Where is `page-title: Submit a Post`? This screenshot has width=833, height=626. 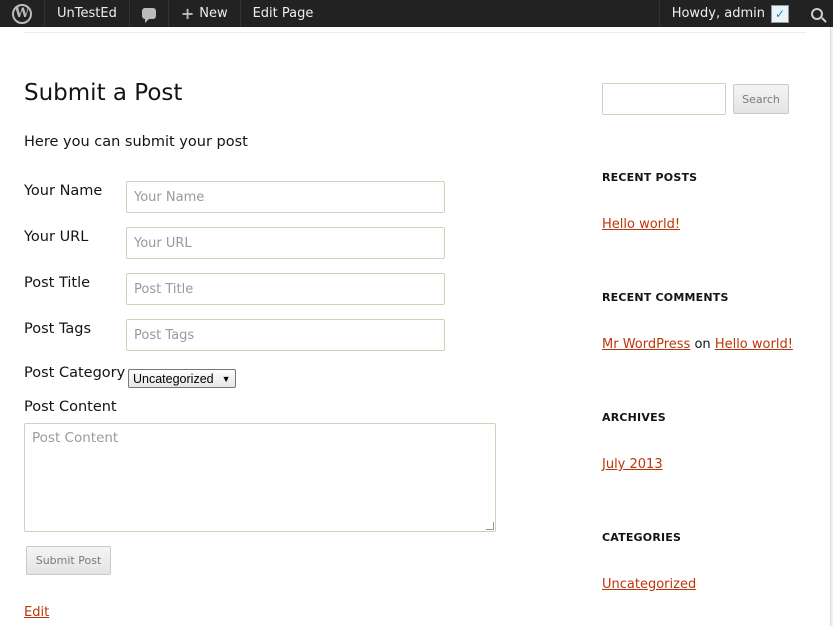 page-title: Submit a Post is located at coordinates (103, 93).